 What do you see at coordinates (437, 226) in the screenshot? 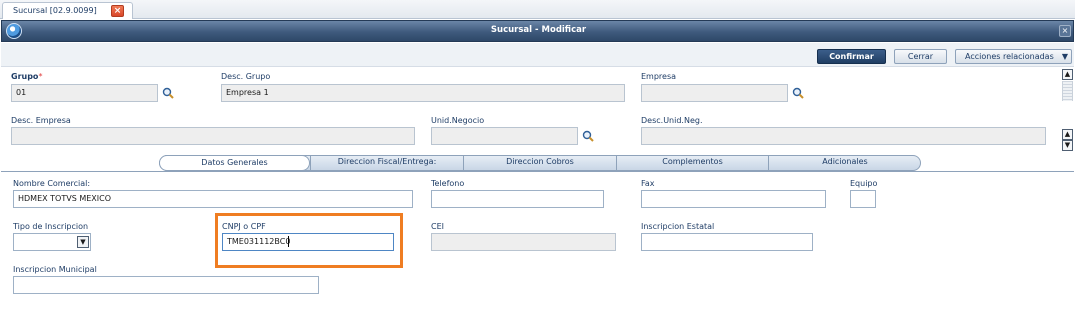
I see `cei-label: CEI` at bounding box center [437, 226].